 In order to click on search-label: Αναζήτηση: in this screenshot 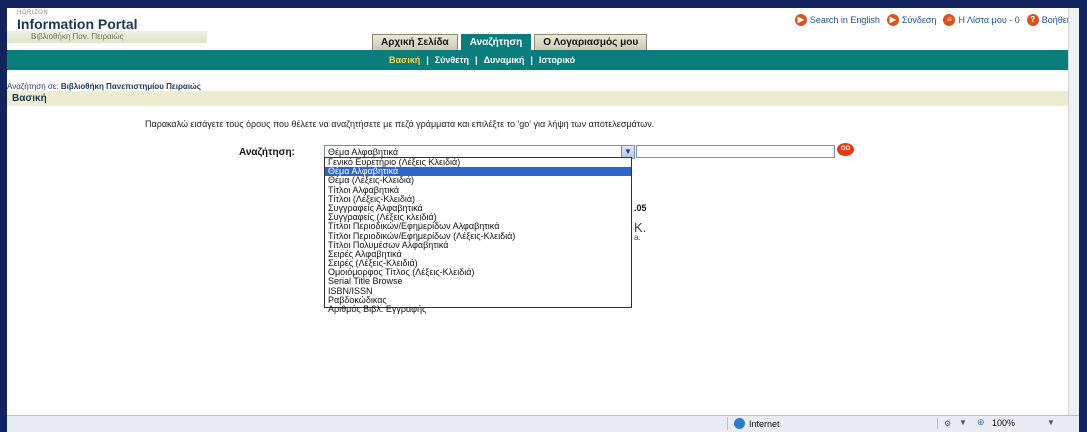, I will do `click(267, 152)`.